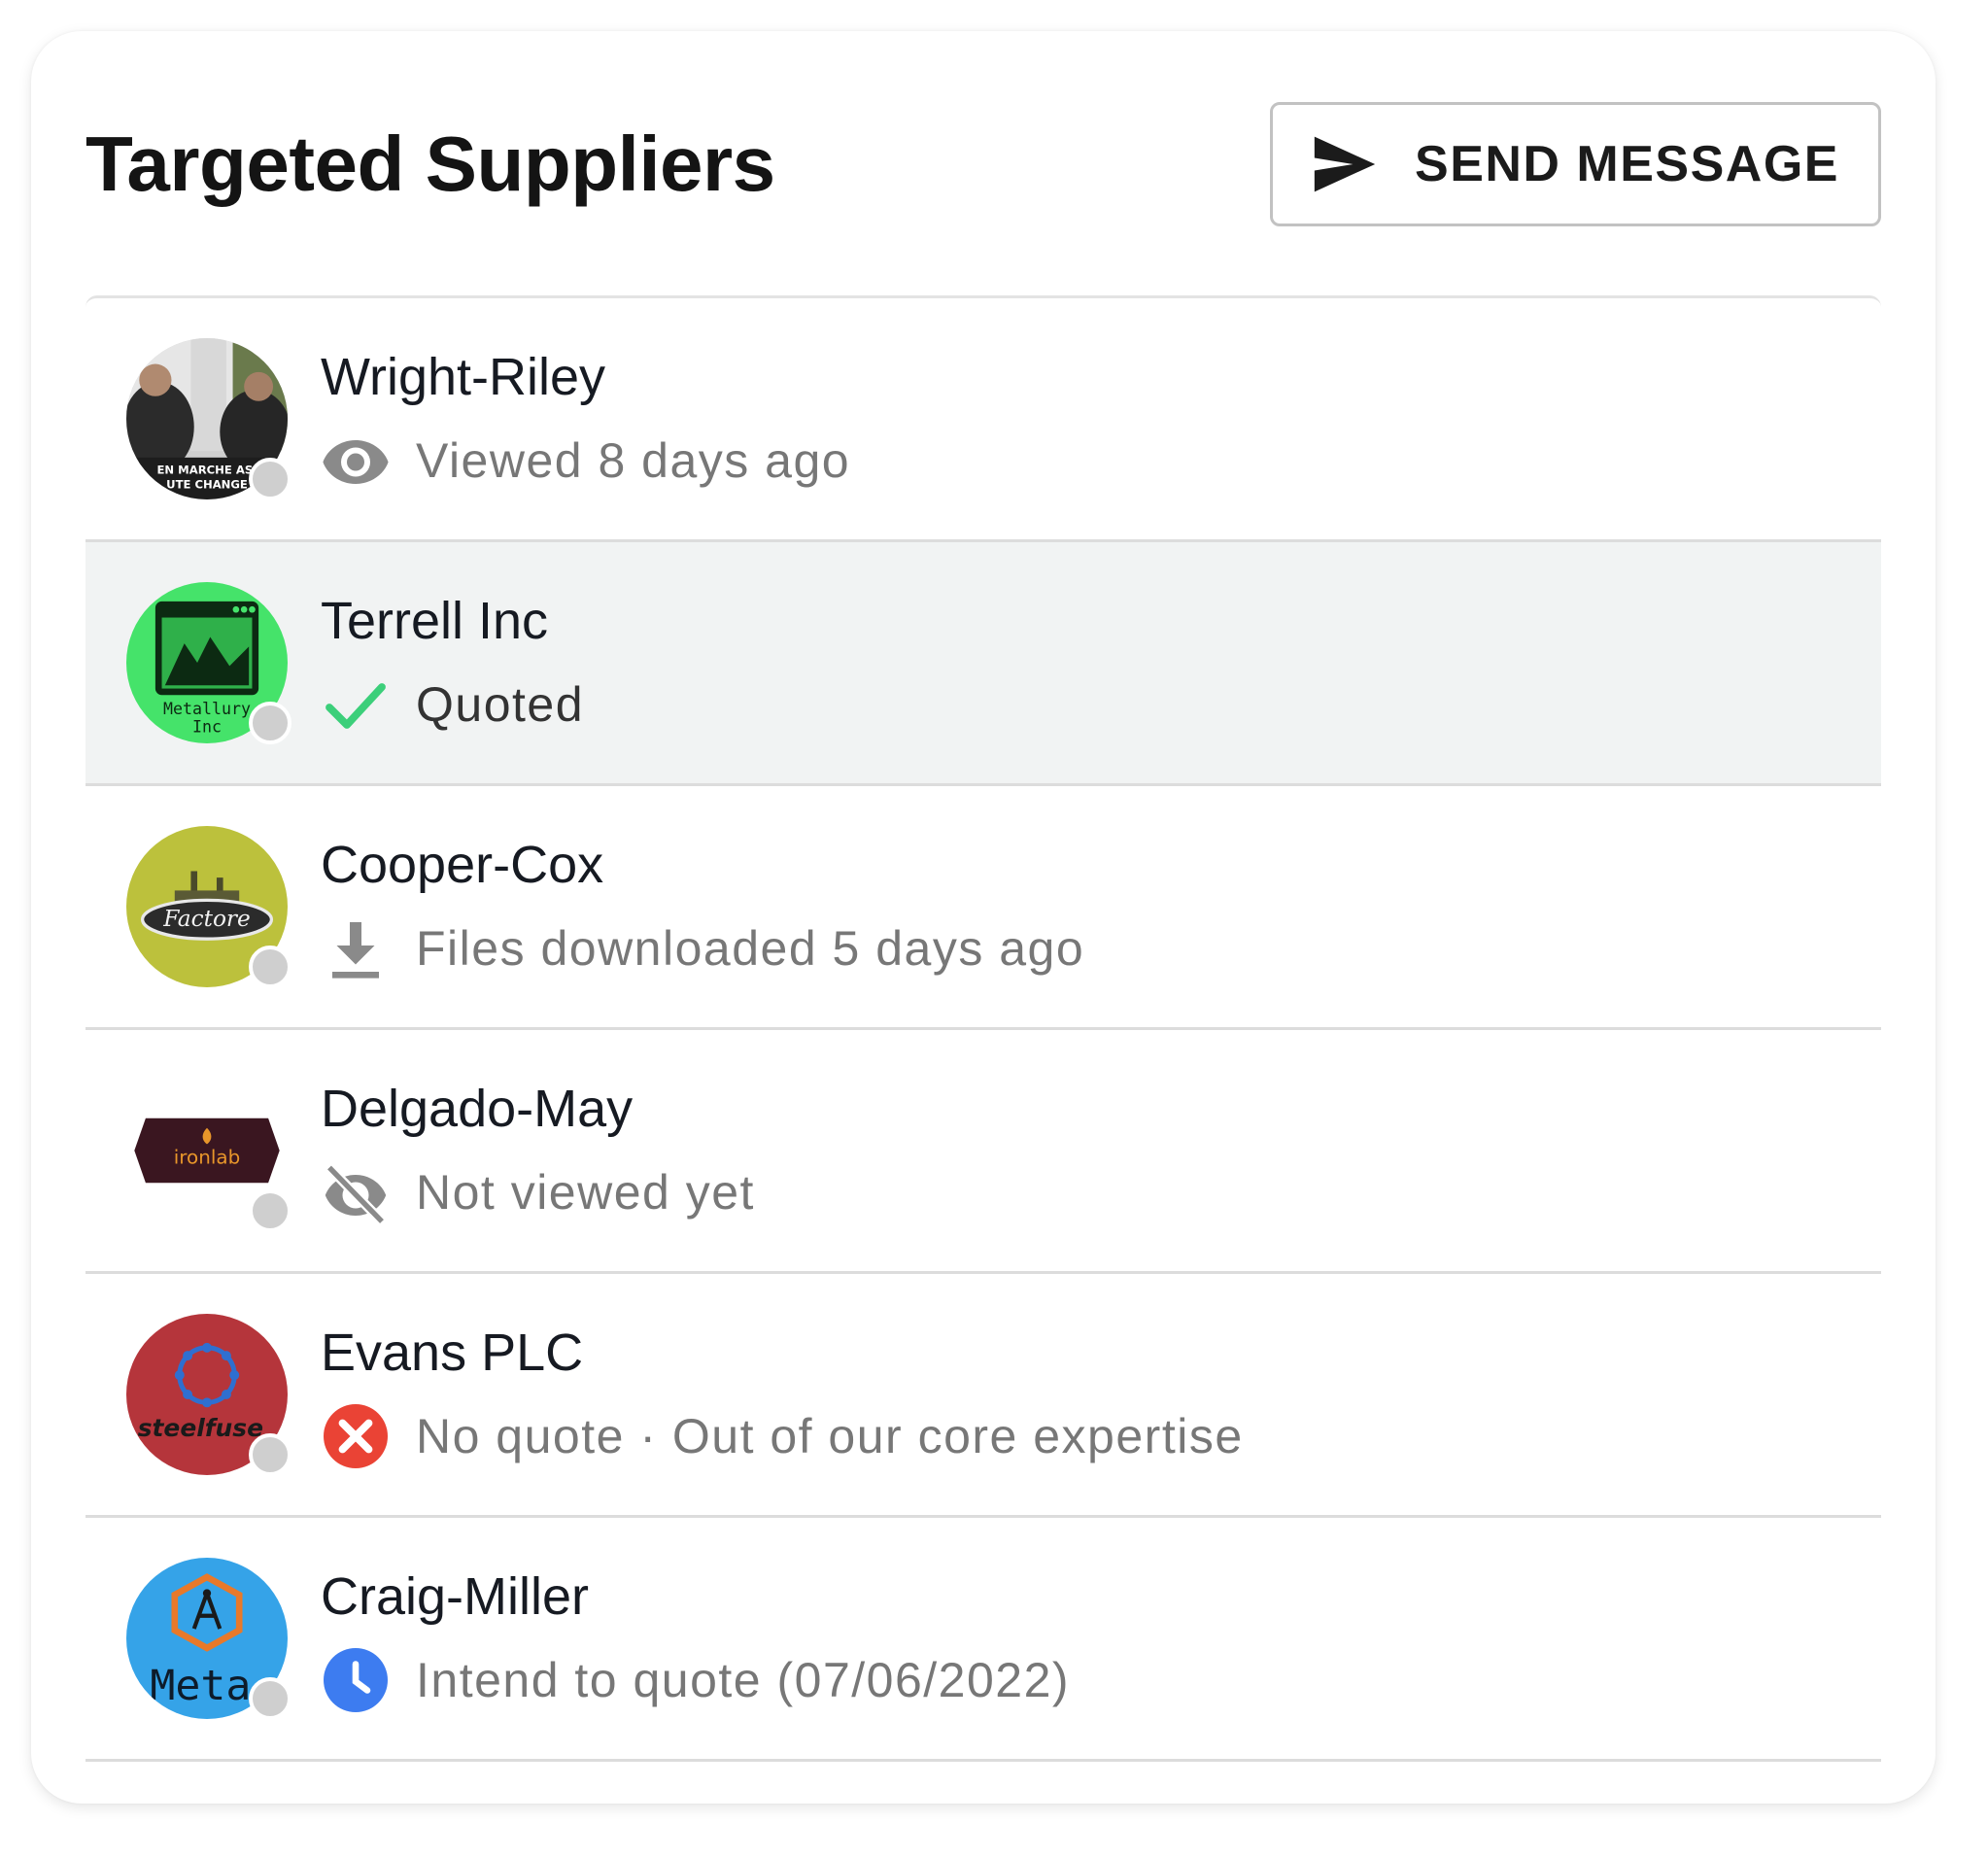 The image size is (1988, 1857). I want to click on card-header: Targeted Suppliers SEND MESSAGE, so click(984, 164).